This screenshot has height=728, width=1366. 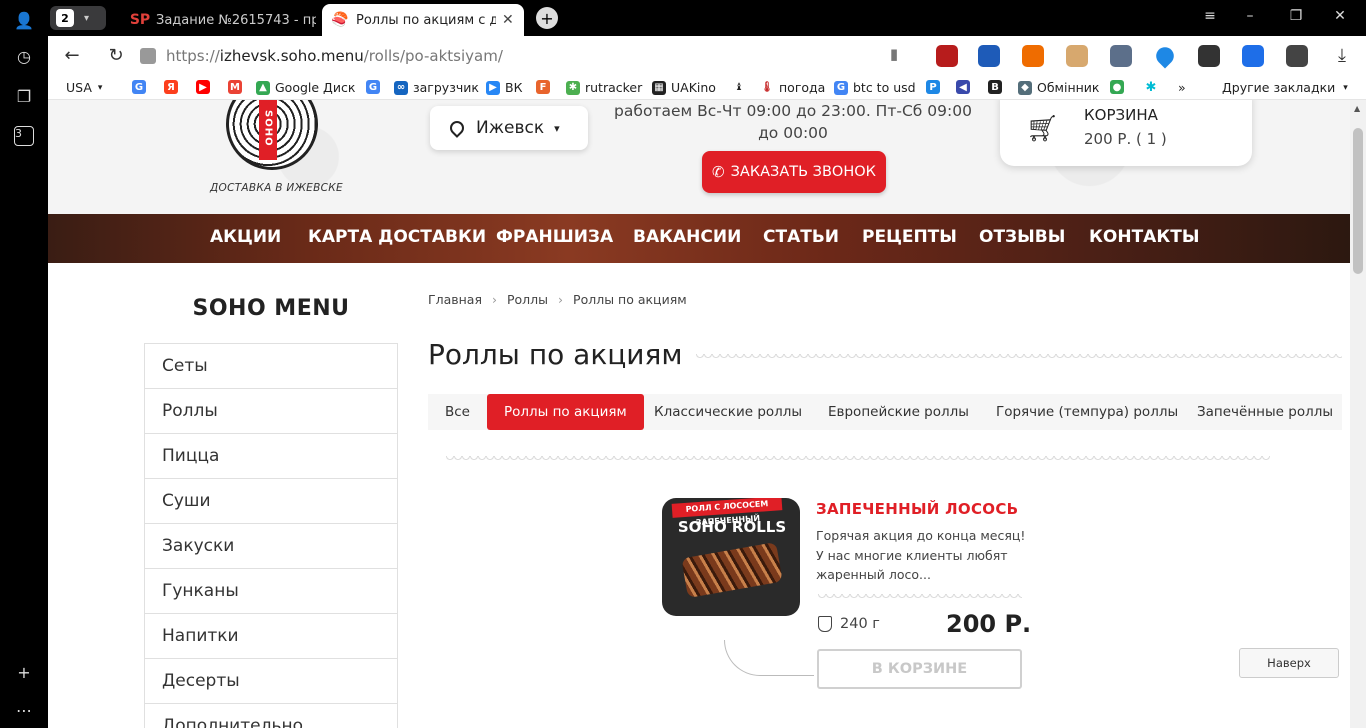 I want to click on nav-item-franchise: ФРАНШИЗА, so click(x=554, y=237).